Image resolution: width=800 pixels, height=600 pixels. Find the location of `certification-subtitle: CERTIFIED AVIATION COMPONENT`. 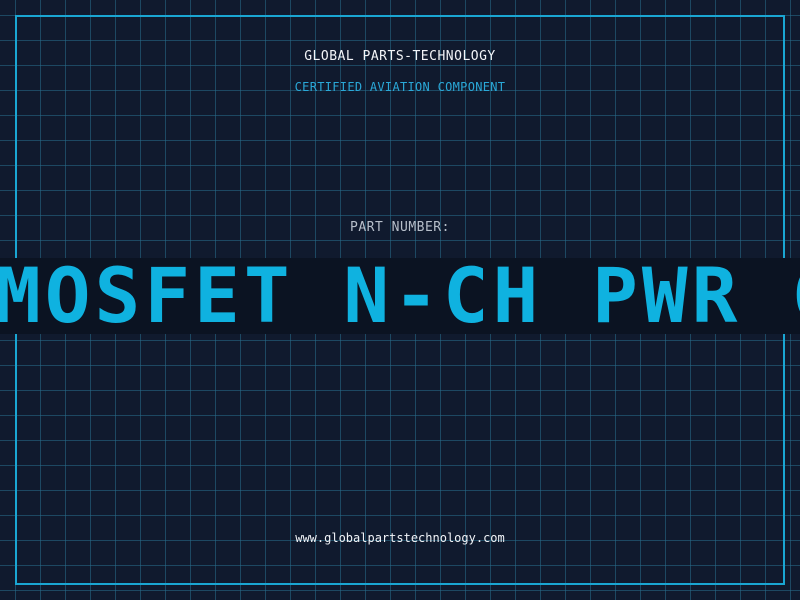

certification-subtitle: CERTIFIED AVIATION COMPONENT is located at coordinates (400, 87).